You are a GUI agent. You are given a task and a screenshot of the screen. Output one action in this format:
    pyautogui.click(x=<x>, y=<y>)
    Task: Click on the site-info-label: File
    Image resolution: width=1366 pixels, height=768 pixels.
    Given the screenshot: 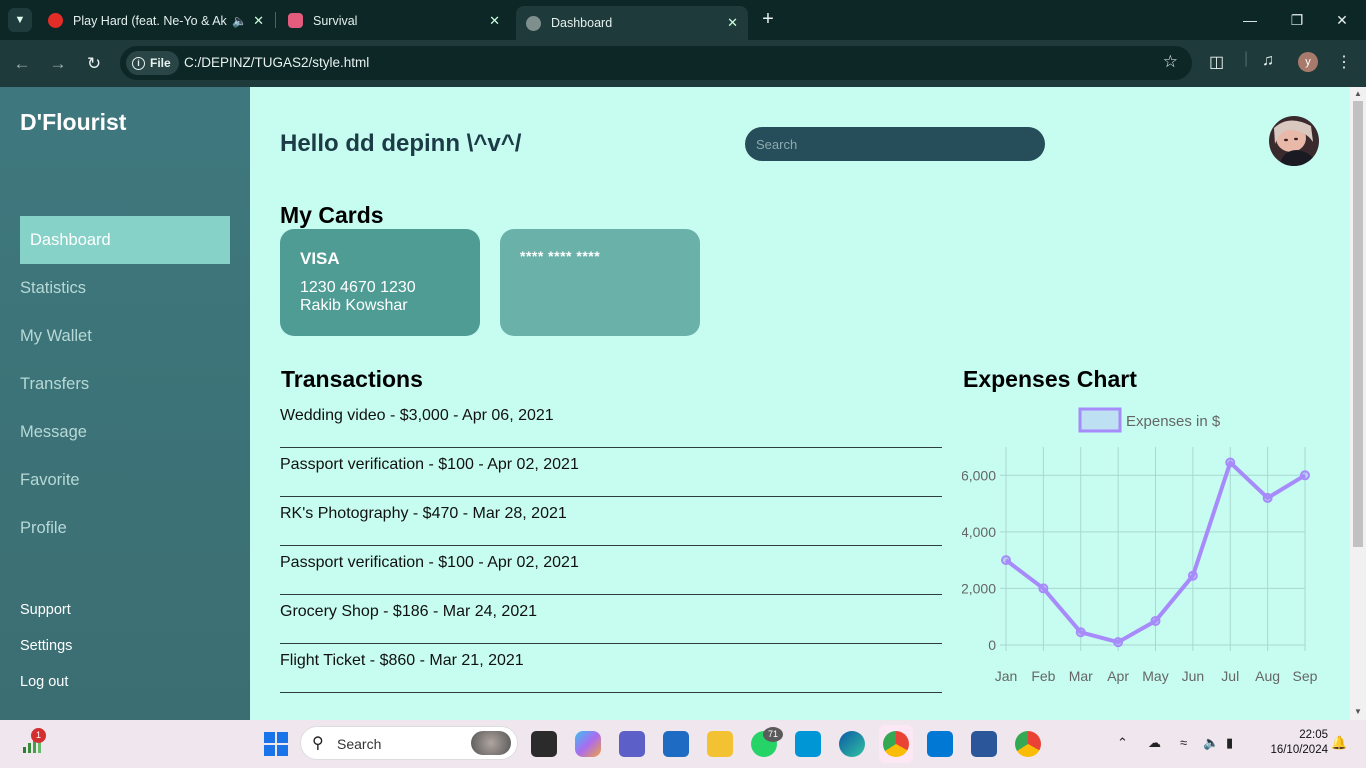 What is the action you would take?
    pyautogui.click(x=160, y=63)
    